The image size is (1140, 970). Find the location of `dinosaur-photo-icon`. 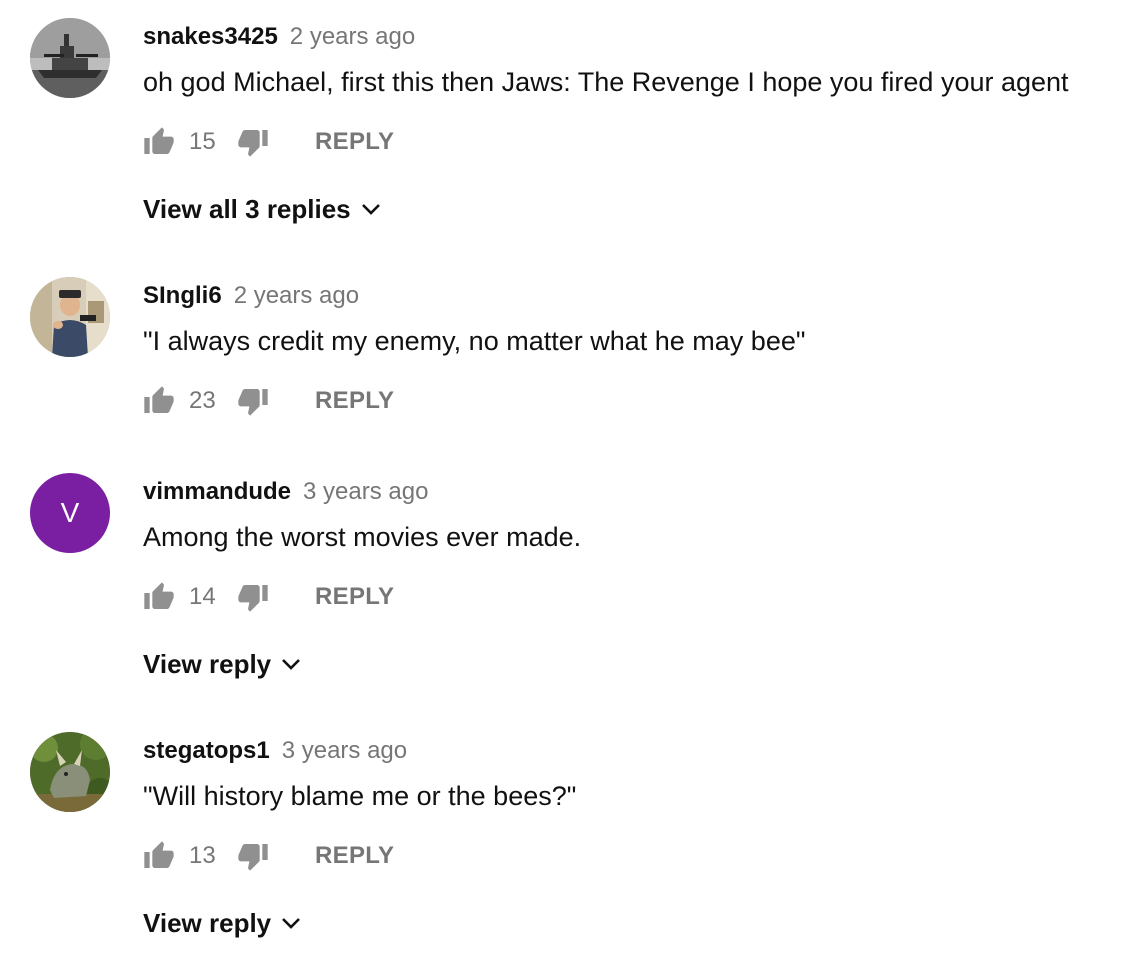

dinosaur-photo-icon is located at coordinates (70, 772).